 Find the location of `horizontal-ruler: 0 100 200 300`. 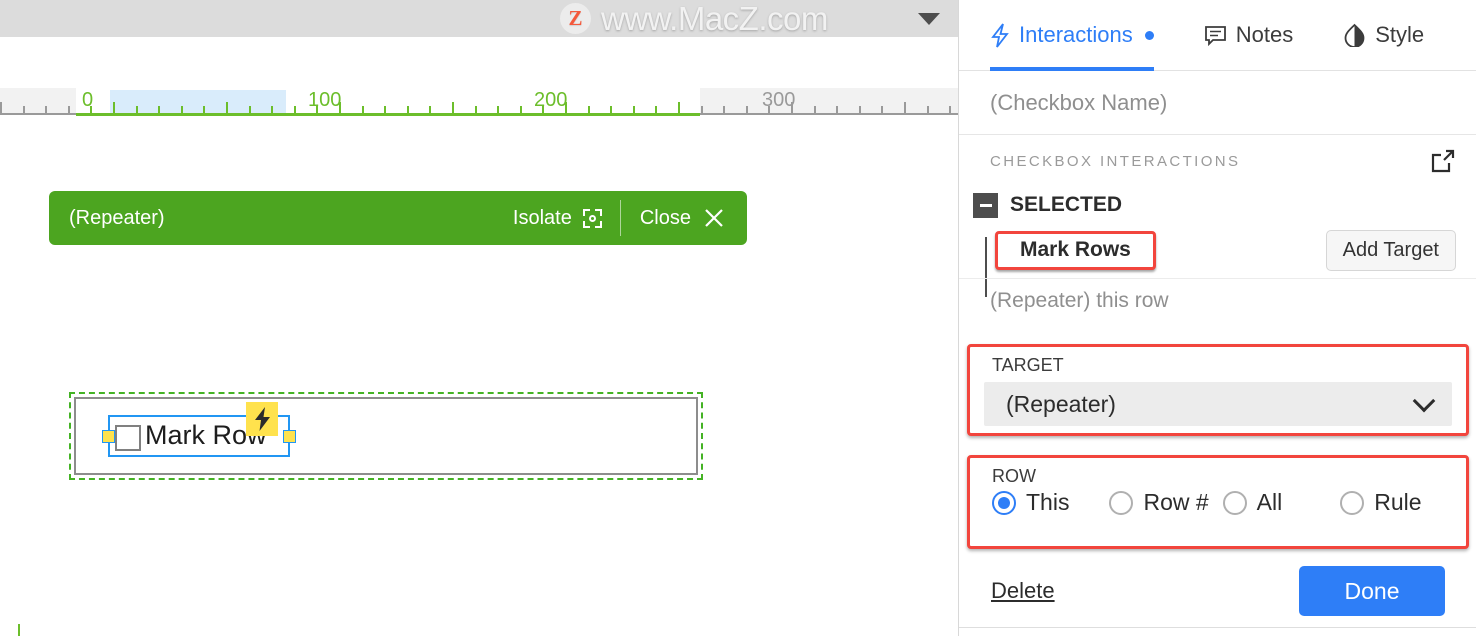

horizontal-ruler: 0 100 200 300 is located at coordinates (479, 107).